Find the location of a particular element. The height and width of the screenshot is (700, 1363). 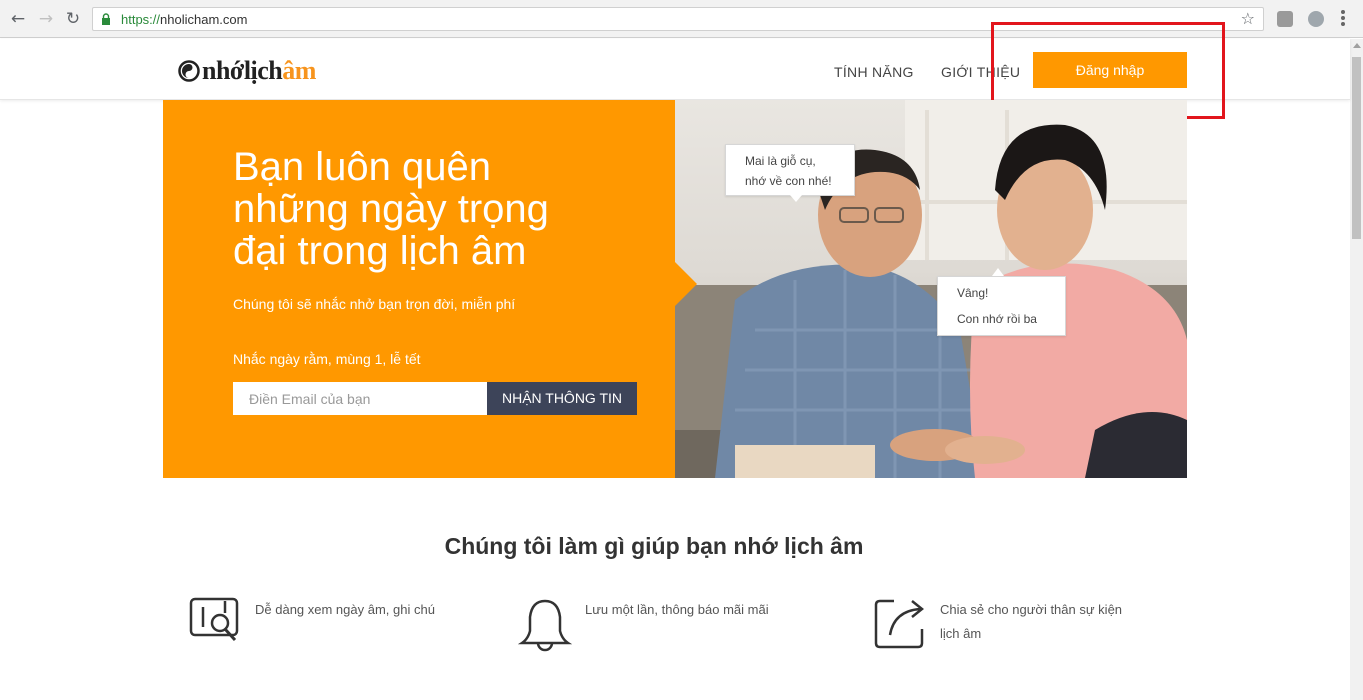

feature-text: Dễ dàng xem ngày âm, ghi chú is located at coordinates (345, 609).